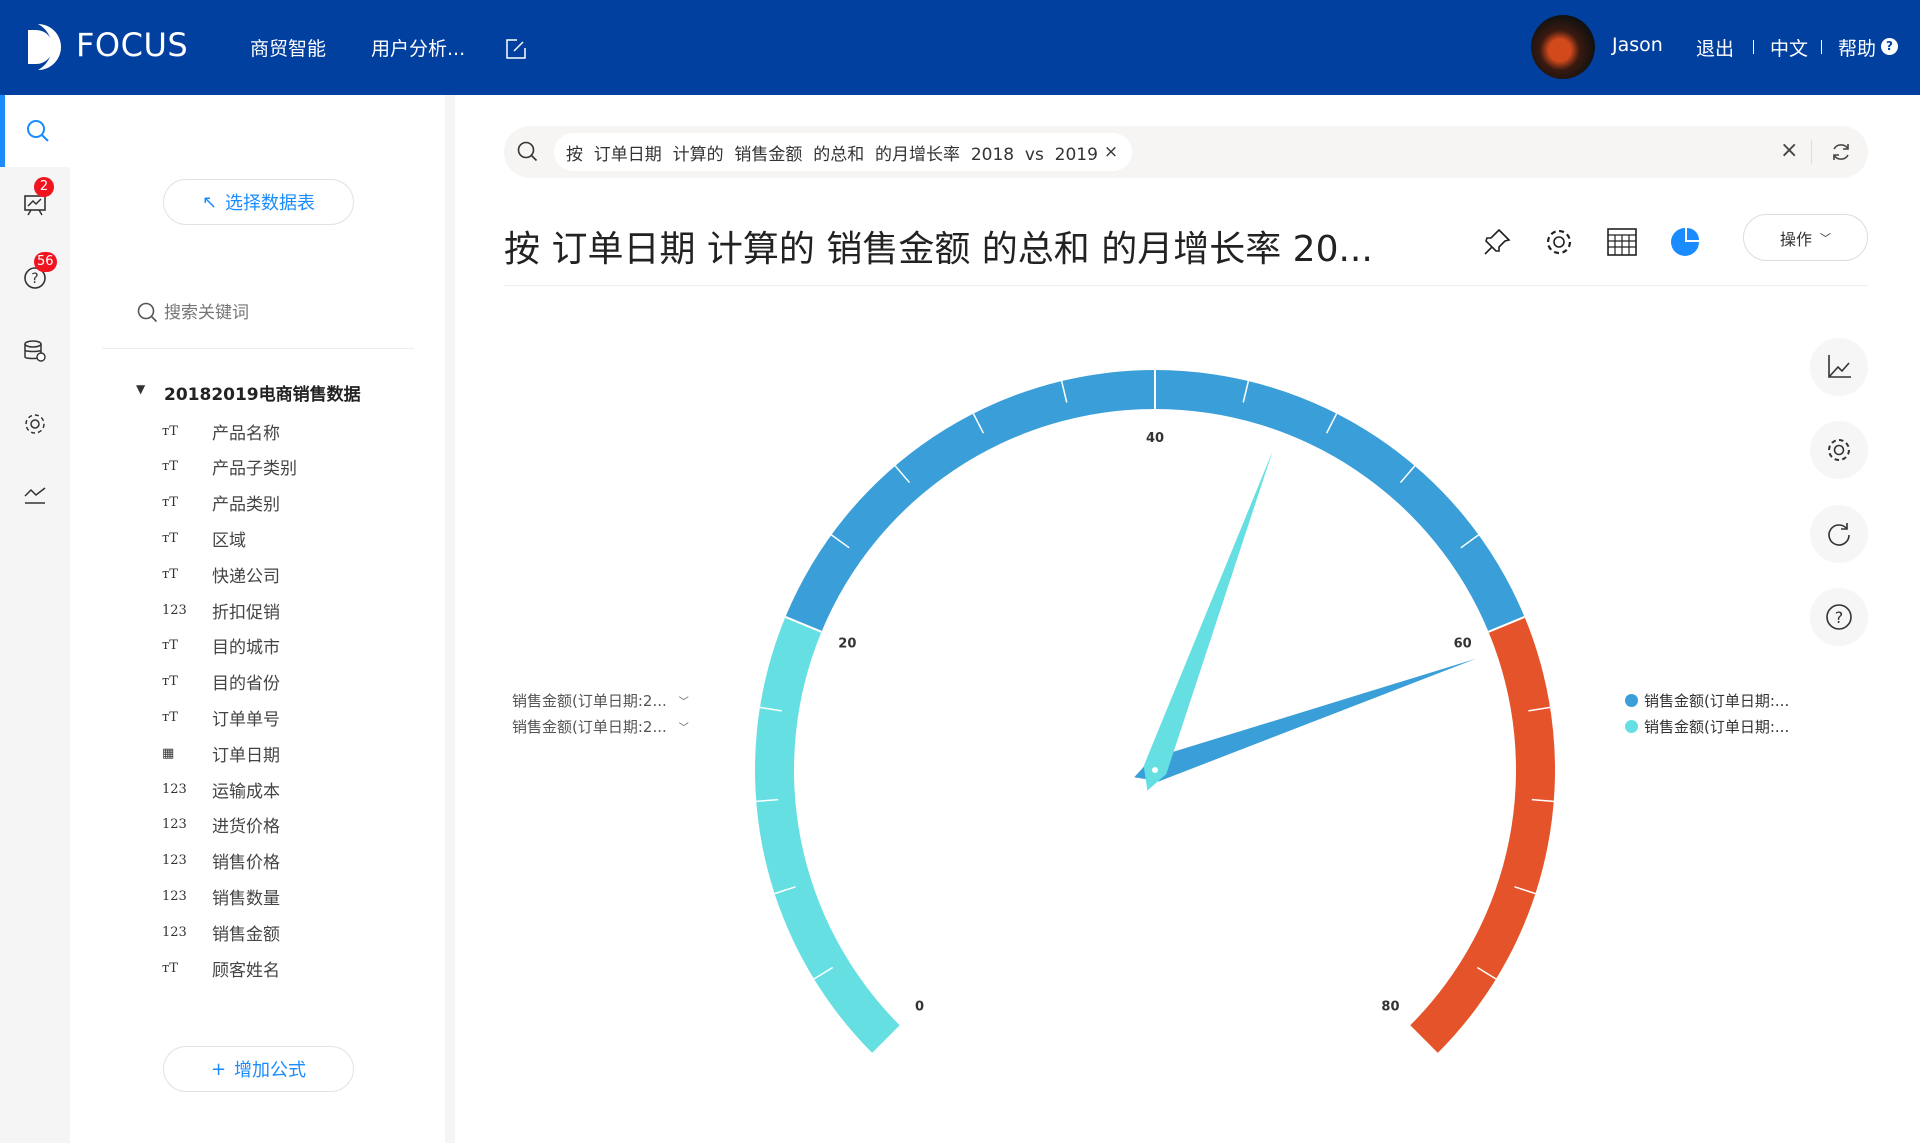 This screenshot has height=1143, width=1920. Describe the element at coordinates (246, 898) in the screenshot. I see `field-label: 销售数量` at that location.